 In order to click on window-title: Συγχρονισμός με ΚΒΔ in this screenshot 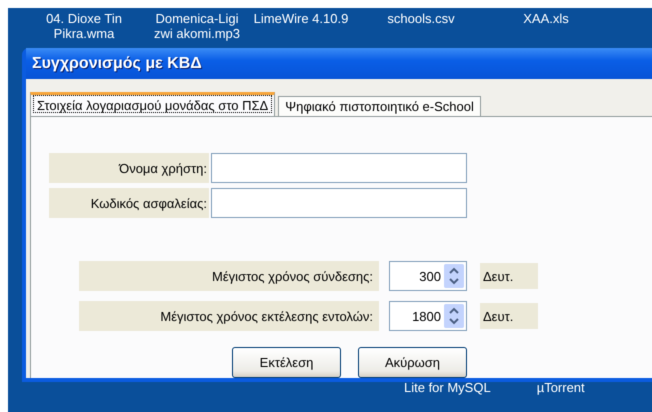, I will do `click(117, 63)`.